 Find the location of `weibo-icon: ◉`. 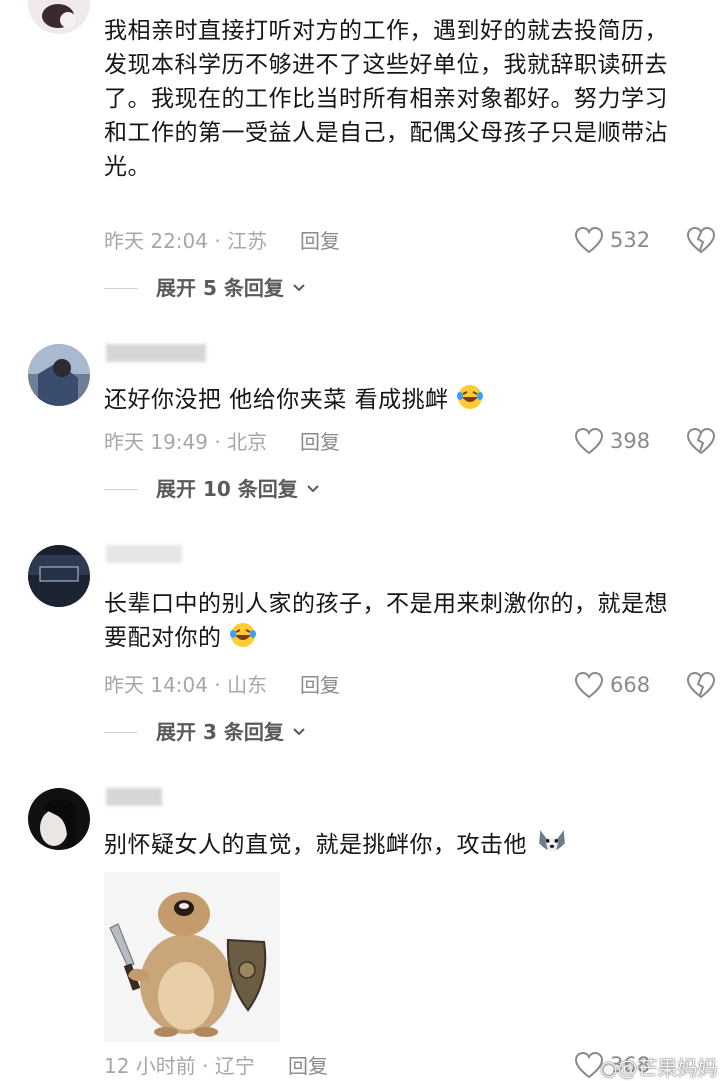

weibo-icon: ◉ is located at coordinates (609, 1068).